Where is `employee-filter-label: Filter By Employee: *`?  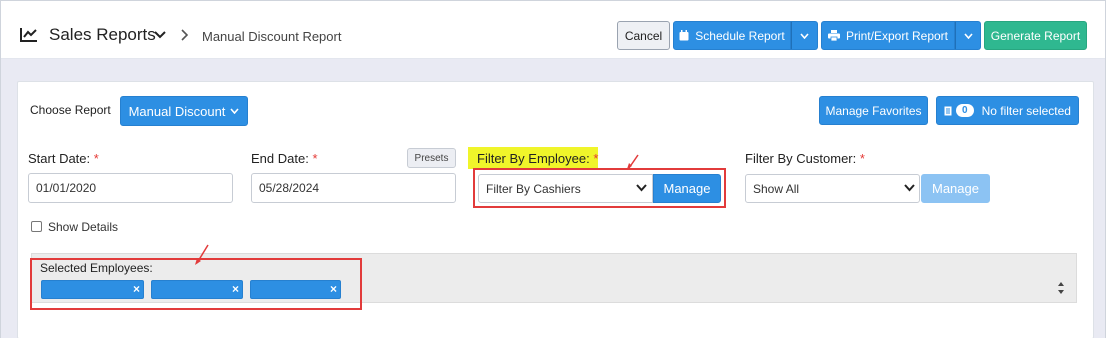 employee-filter-label: Filter By Employee: * is located at coordinates (537, 158).